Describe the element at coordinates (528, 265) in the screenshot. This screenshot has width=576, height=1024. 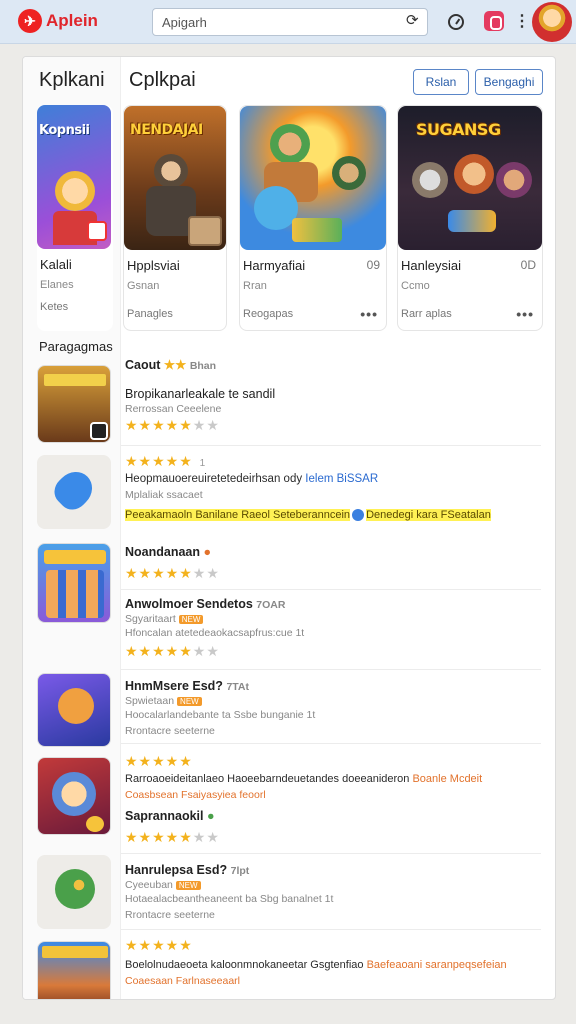
I see `featured-size: 0D` at that location.